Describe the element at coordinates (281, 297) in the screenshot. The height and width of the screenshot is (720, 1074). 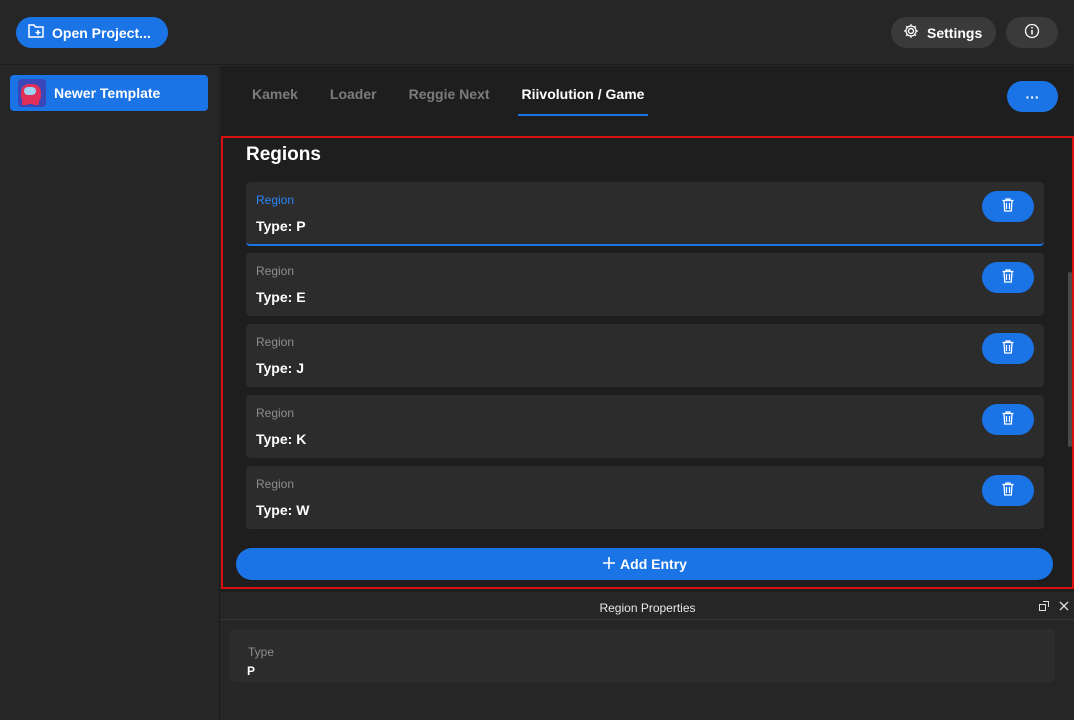
I see `entry-value: Type: E` at that location.